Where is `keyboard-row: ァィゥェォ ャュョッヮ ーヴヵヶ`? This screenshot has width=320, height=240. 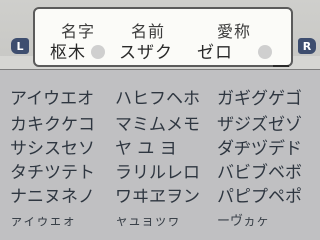
keyboard-row: ァィゥェォ ャュョッヮ ーヴヵヶ is located at coordinates (160, 222).